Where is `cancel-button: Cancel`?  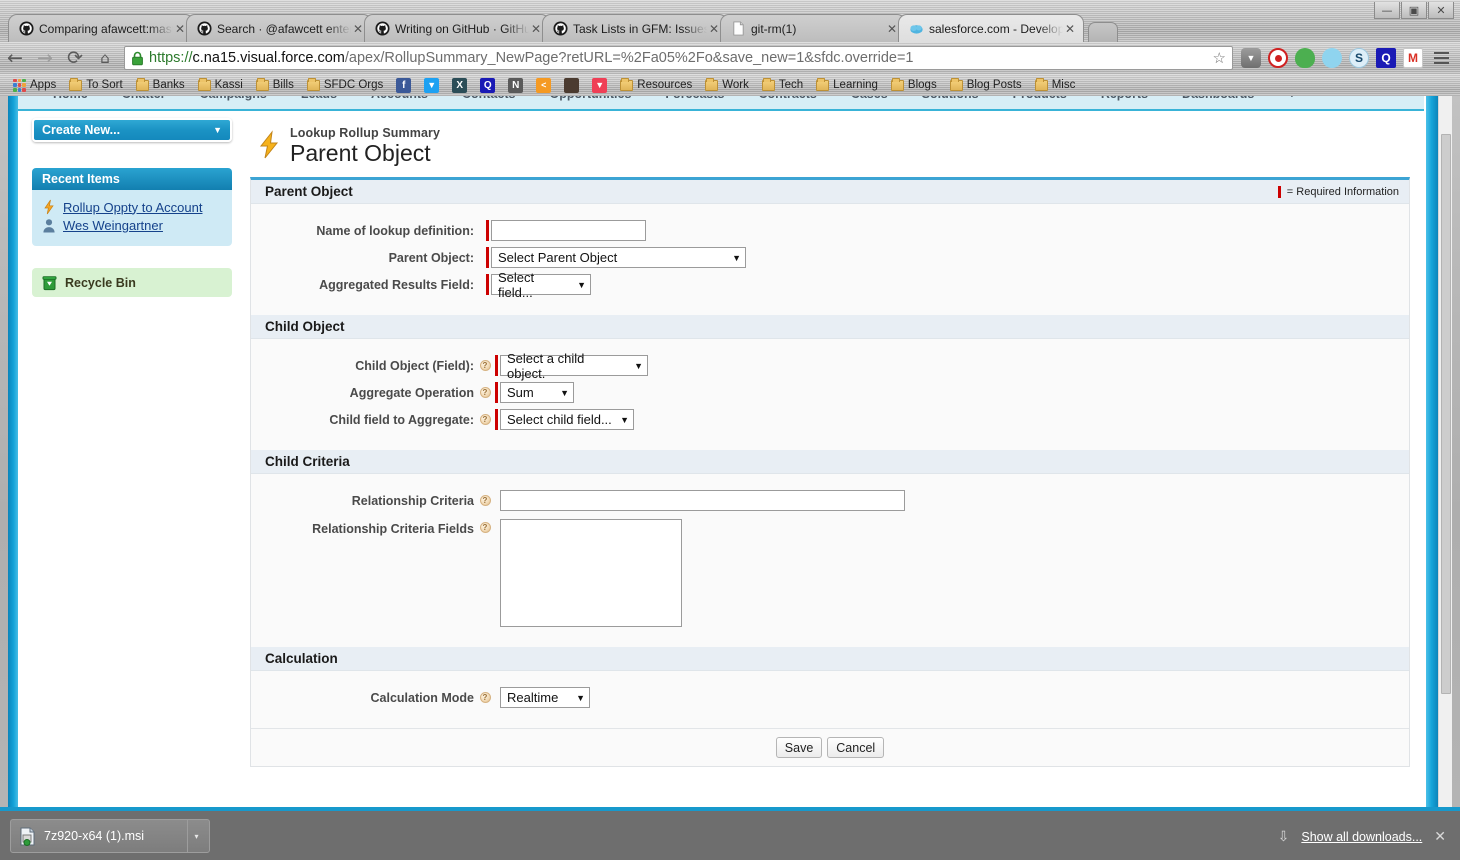 cancel-button: Cancel is located at coordinates (856, 748).